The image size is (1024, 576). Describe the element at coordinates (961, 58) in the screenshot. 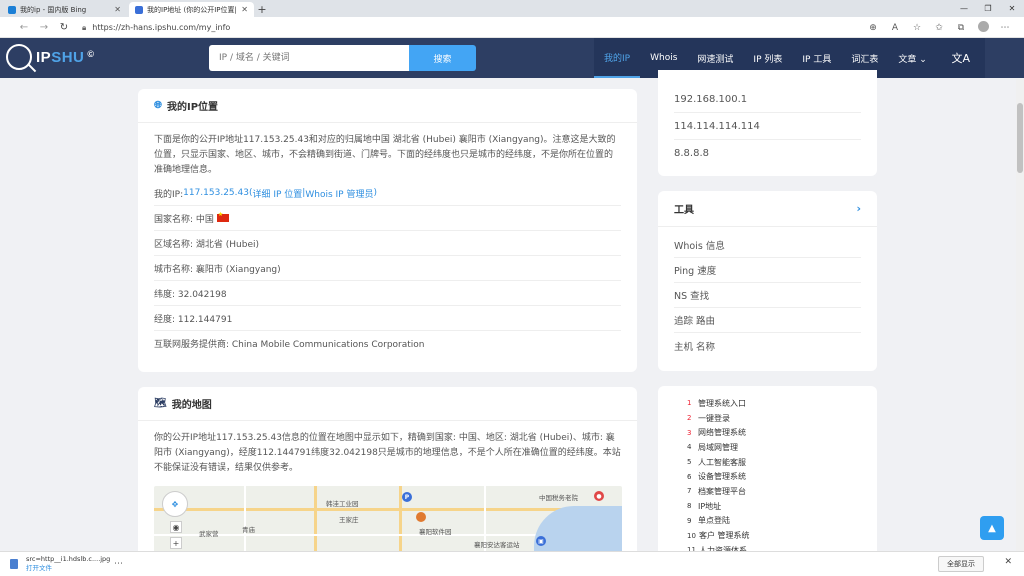

I see `language-icon: 文A` at that location.